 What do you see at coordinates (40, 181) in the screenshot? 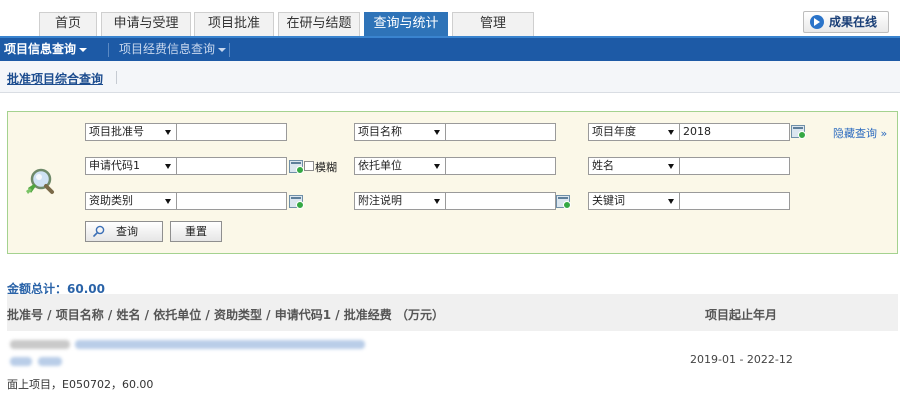
I see `search-magnifier-icon` at bounding box center [40, 181].